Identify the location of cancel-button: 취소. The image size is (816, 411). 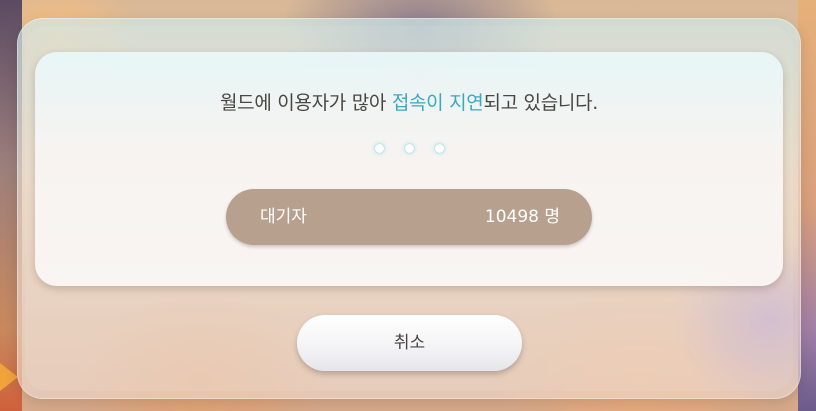
(409, 343).